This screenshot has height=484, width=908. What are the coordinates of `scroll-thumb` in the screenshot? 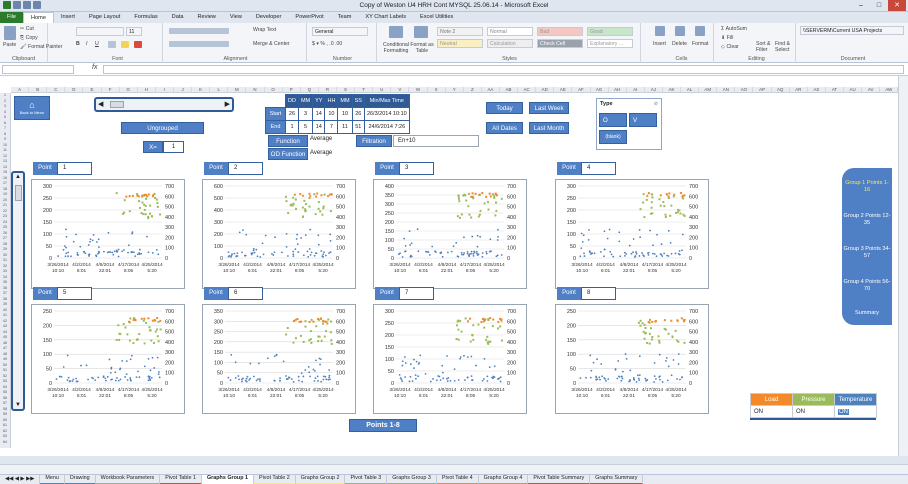 It's located at (117, 104).